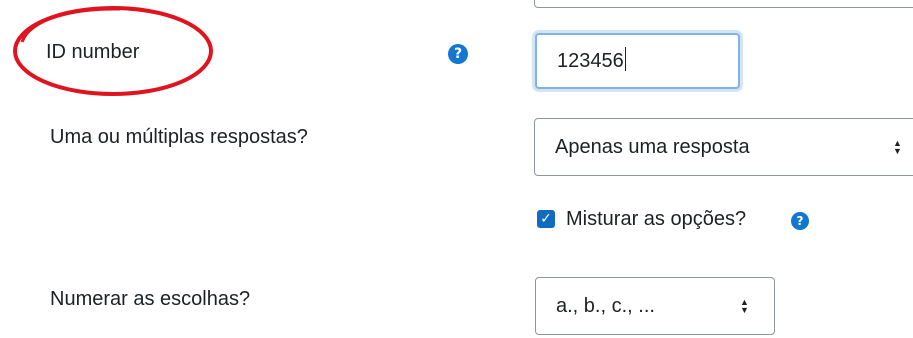 The height and width of the screenshot is (338, 913). Describe the element at coordinates (637, 61) in the screenshot. I see `id-number-input: 123456` at that location.